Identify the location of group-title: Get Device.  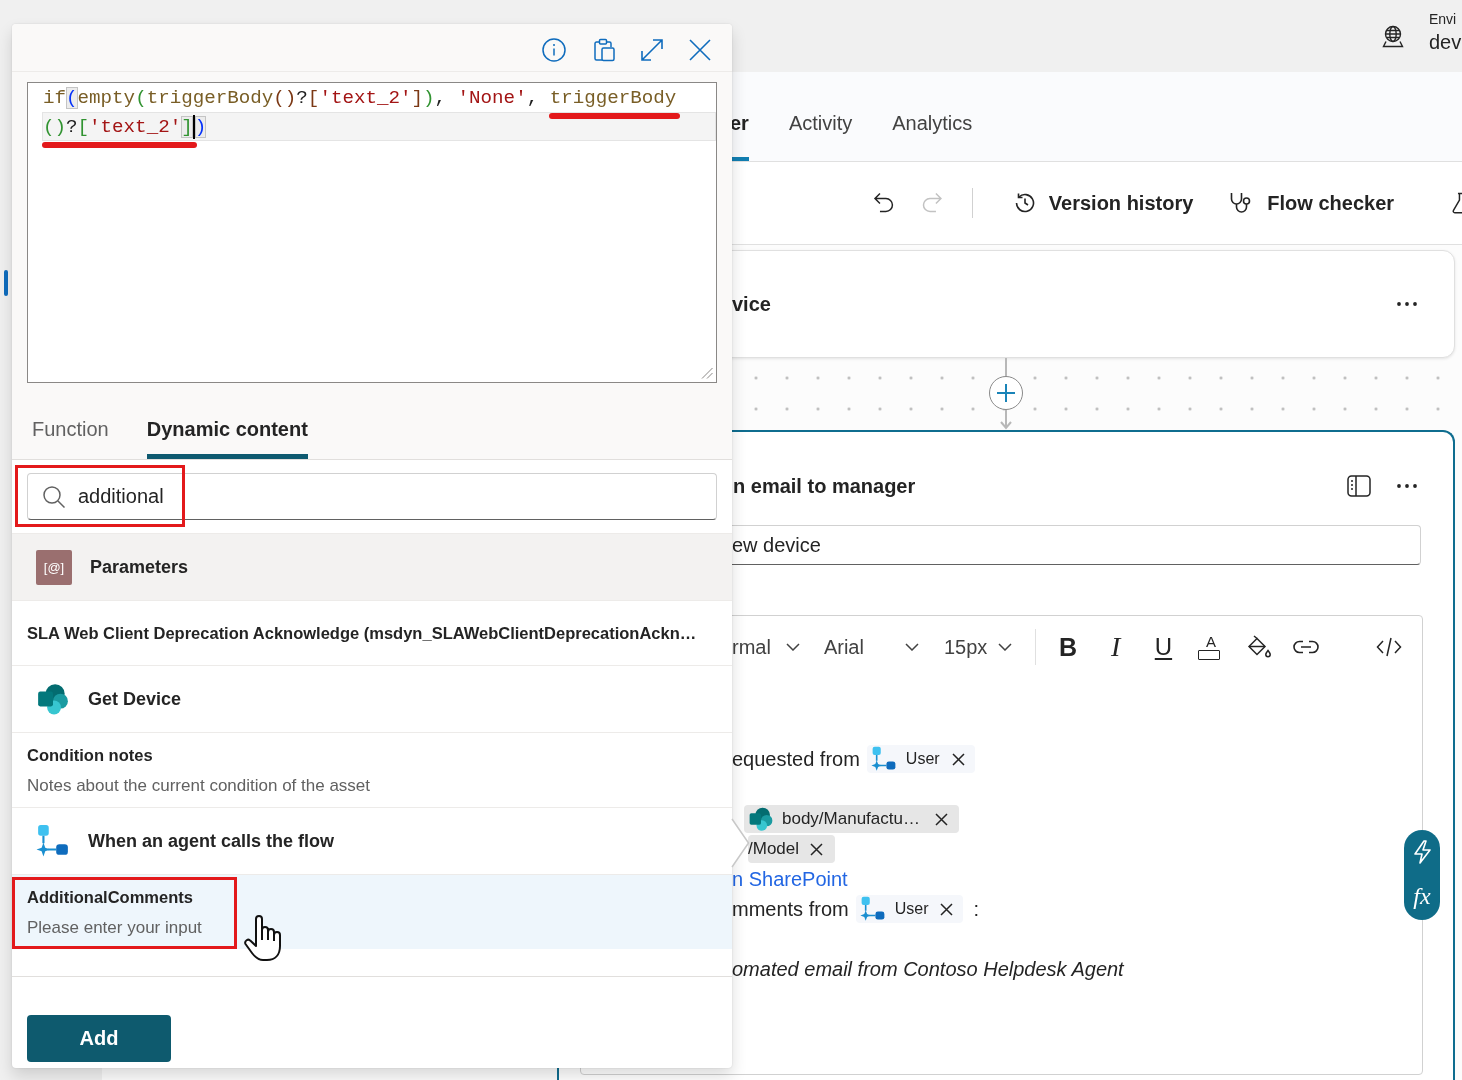
(135, 699).